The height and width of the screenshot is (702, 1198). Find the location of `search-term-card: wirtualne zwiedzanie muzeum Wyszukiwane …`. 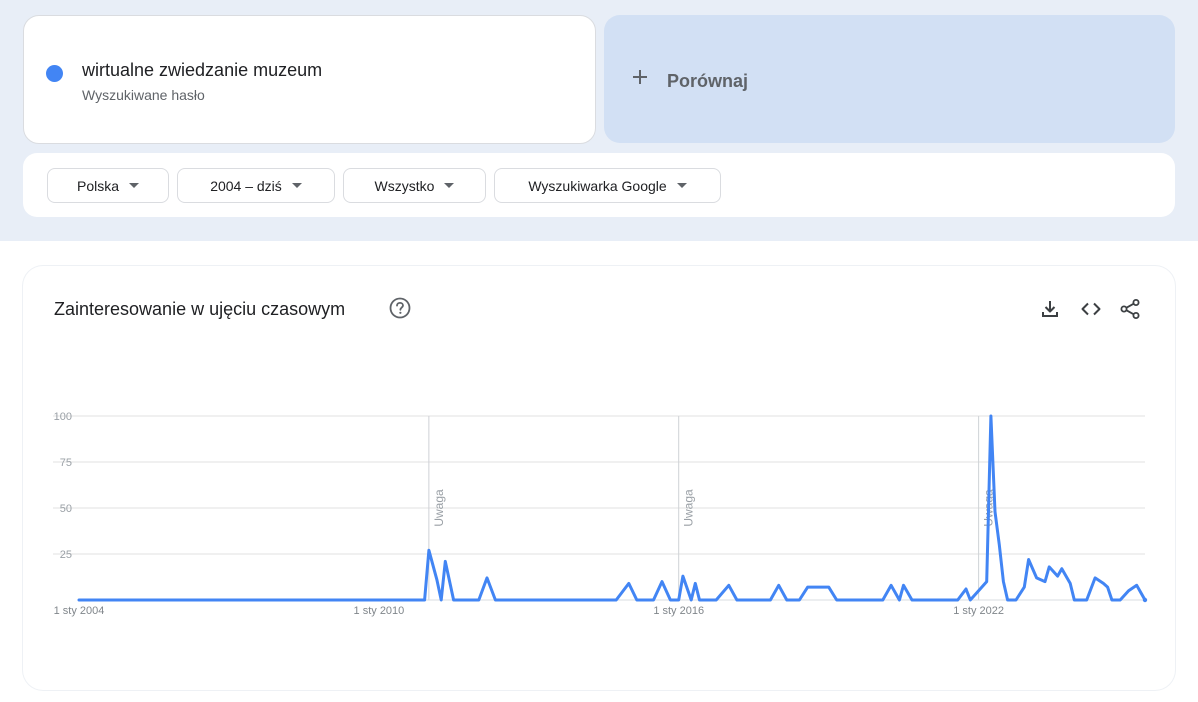

search-term-card: wirtualne zwiedzanie muzeum Wyszukiwane … is located at coordinates (309, 79).